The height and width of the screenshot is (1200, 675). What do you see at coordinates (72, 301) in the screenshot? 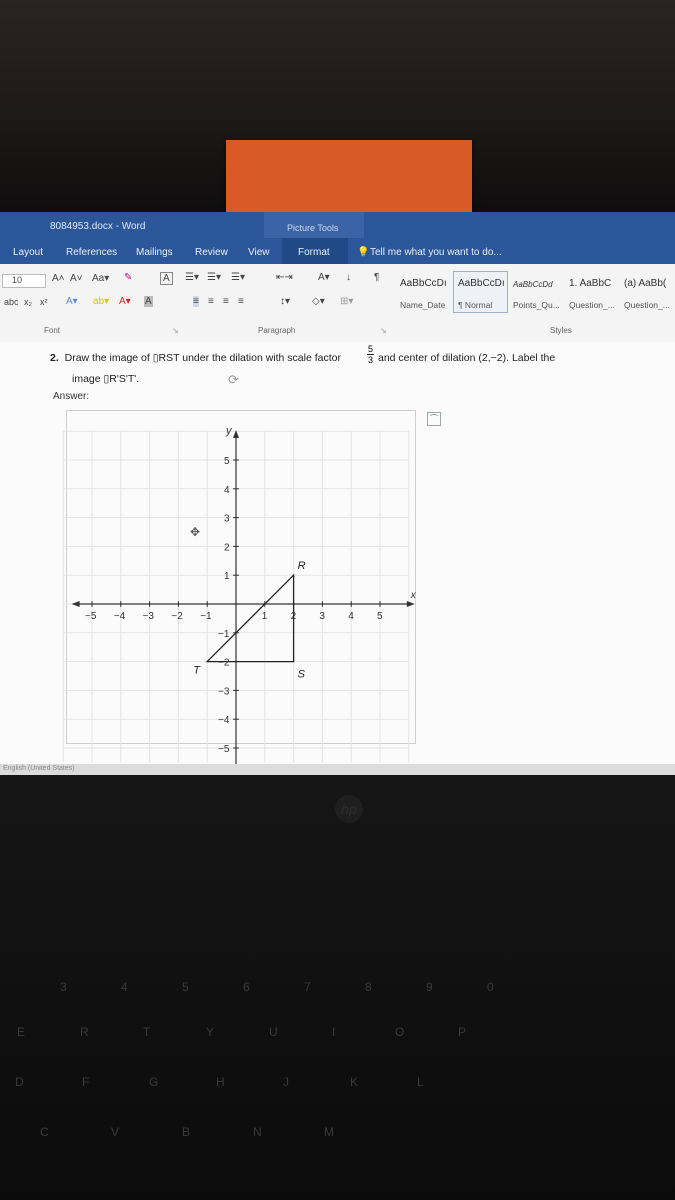
I see `text-effects-icon: A▾` at bounding box center [72, 301].